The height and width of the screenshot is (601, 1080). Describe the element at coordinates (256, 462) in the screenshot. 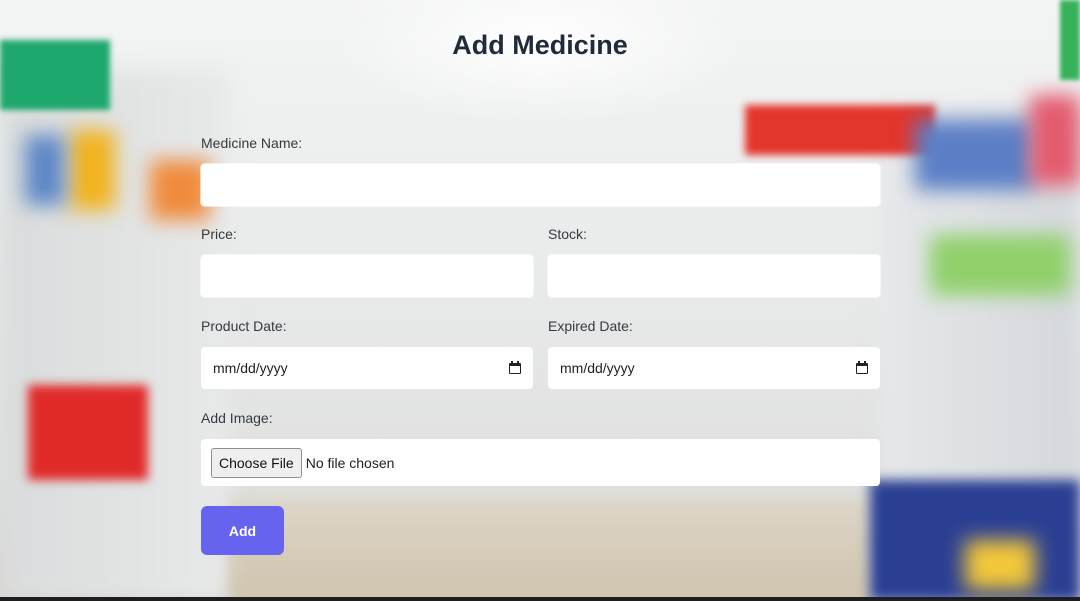

I see `choose-file-button: Choose File` at that location.